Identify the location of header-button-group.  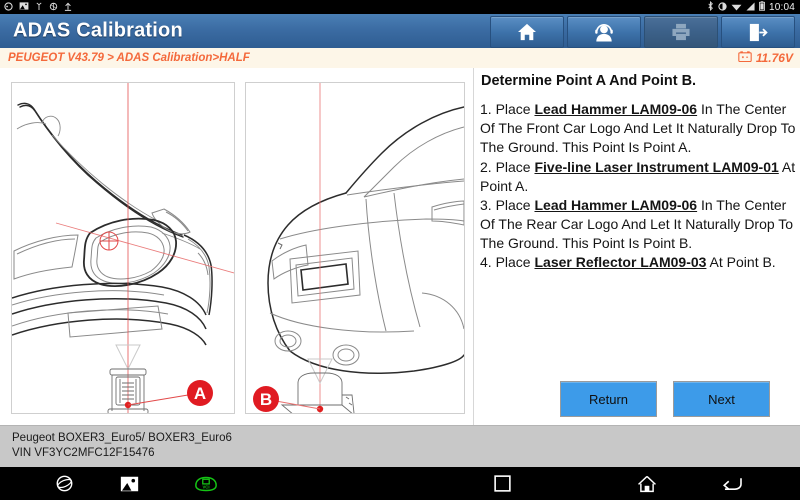
(642, 32).